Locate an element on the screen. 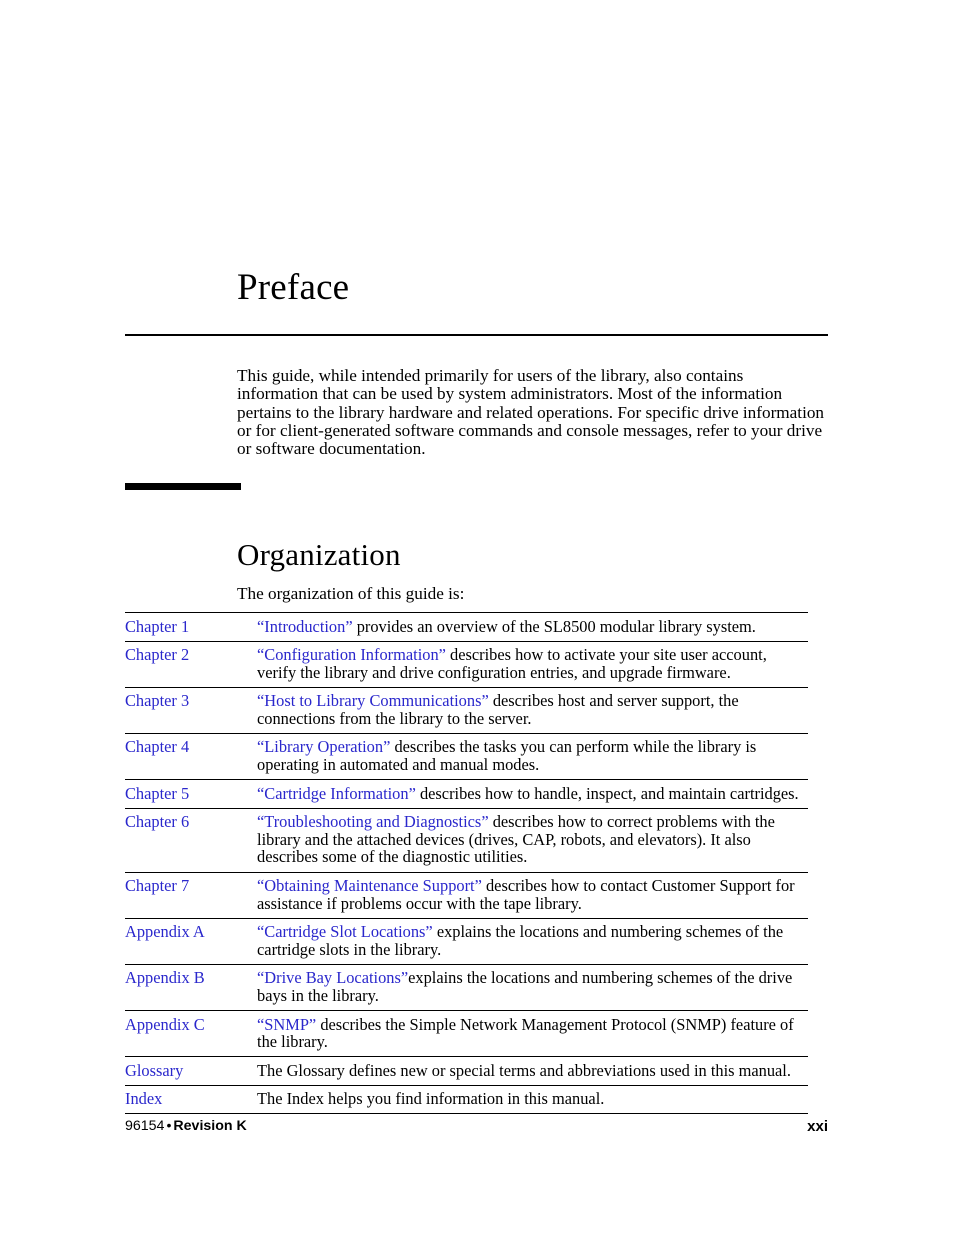 Image resolution: width=954 pixels, height=1235 pixels. section-title-link: “Troubleshooting and Diagnostics” is located at coordinates (373, 821).